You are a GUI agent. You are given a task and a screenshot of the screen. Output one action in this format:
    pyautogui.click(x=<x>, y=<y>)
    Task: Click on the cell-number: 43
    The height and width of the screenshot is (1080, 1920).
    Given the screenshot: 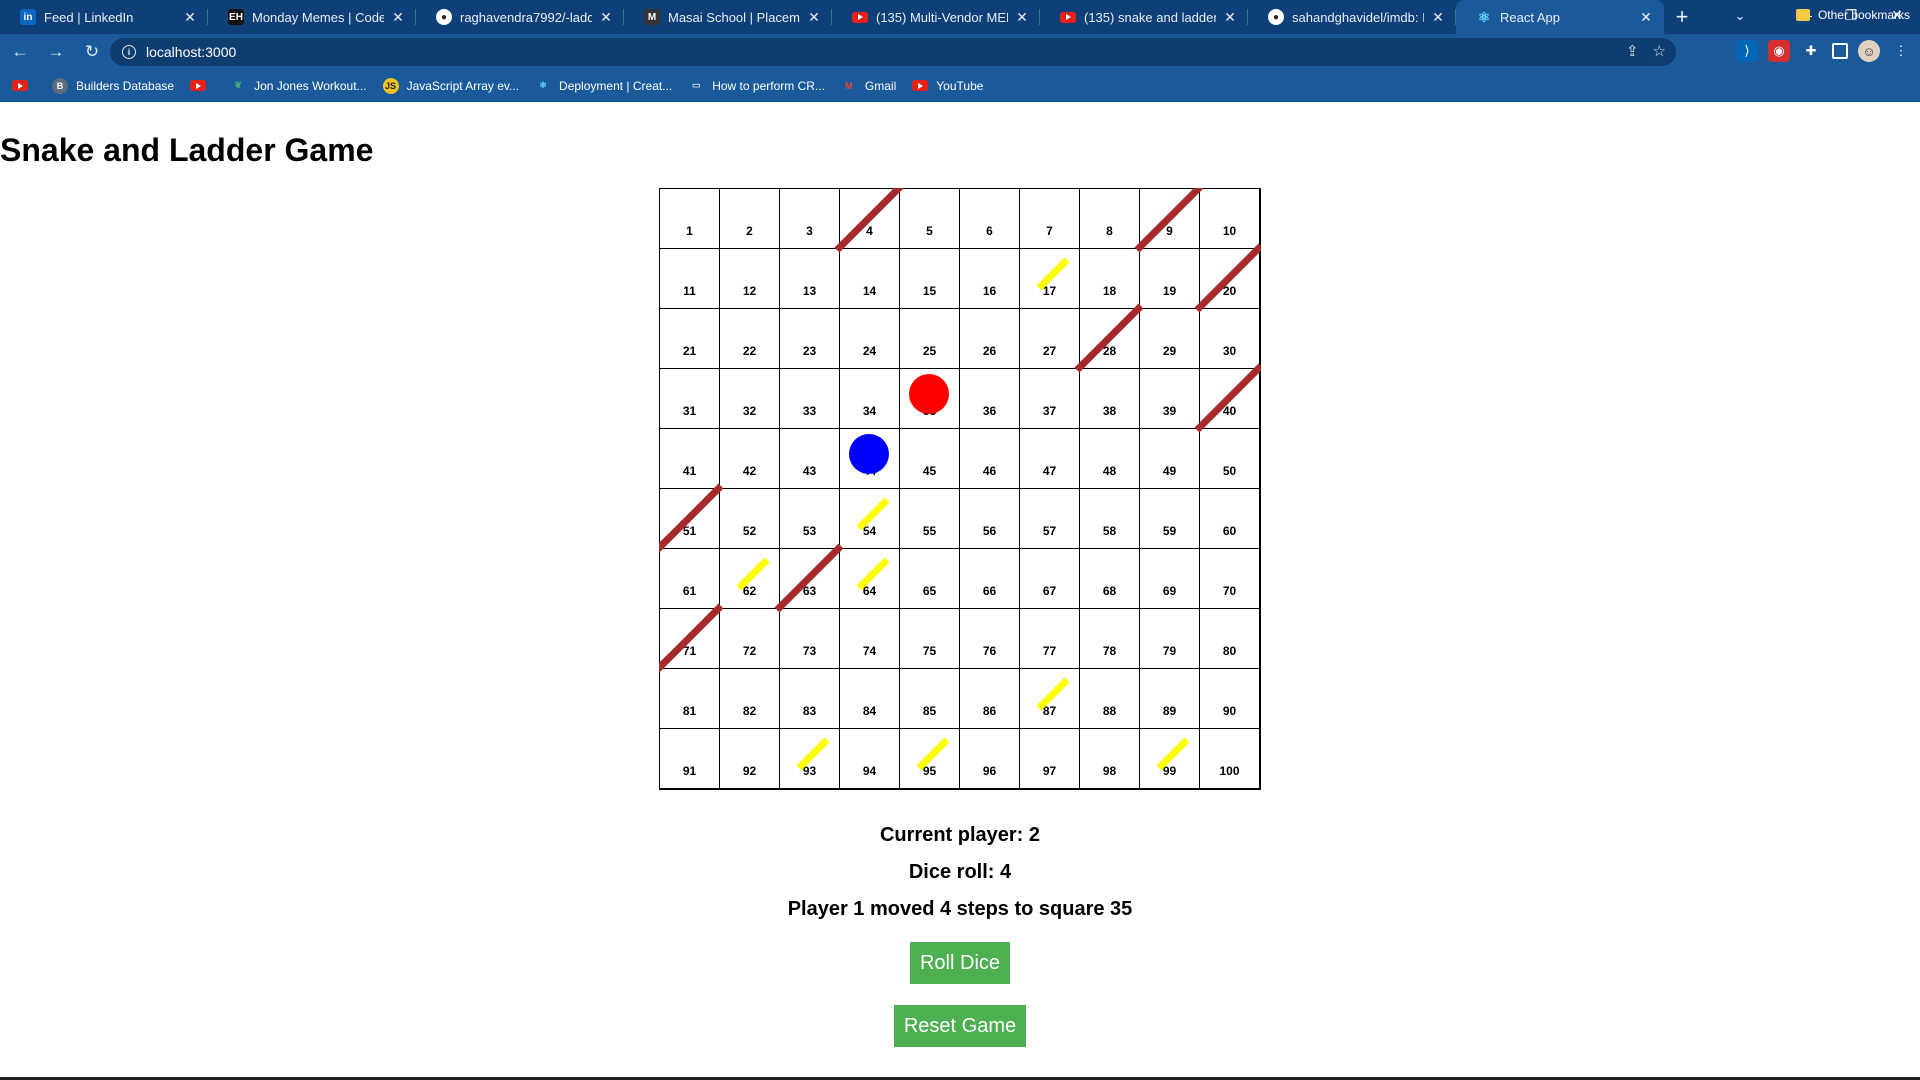 What is the action you would take?
    pyautogui.click(x=809, y=471)
    